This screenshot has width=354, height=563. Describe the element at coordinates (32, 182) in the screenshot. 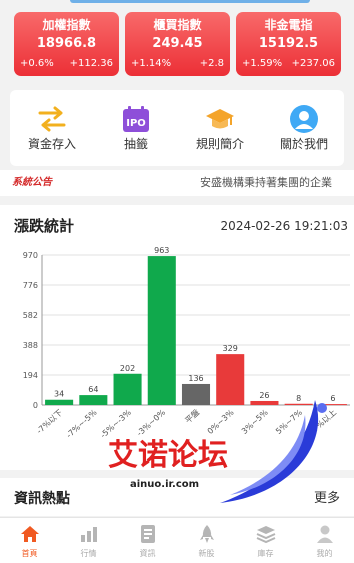

I see `notice-tag: 系統公告` at that location.